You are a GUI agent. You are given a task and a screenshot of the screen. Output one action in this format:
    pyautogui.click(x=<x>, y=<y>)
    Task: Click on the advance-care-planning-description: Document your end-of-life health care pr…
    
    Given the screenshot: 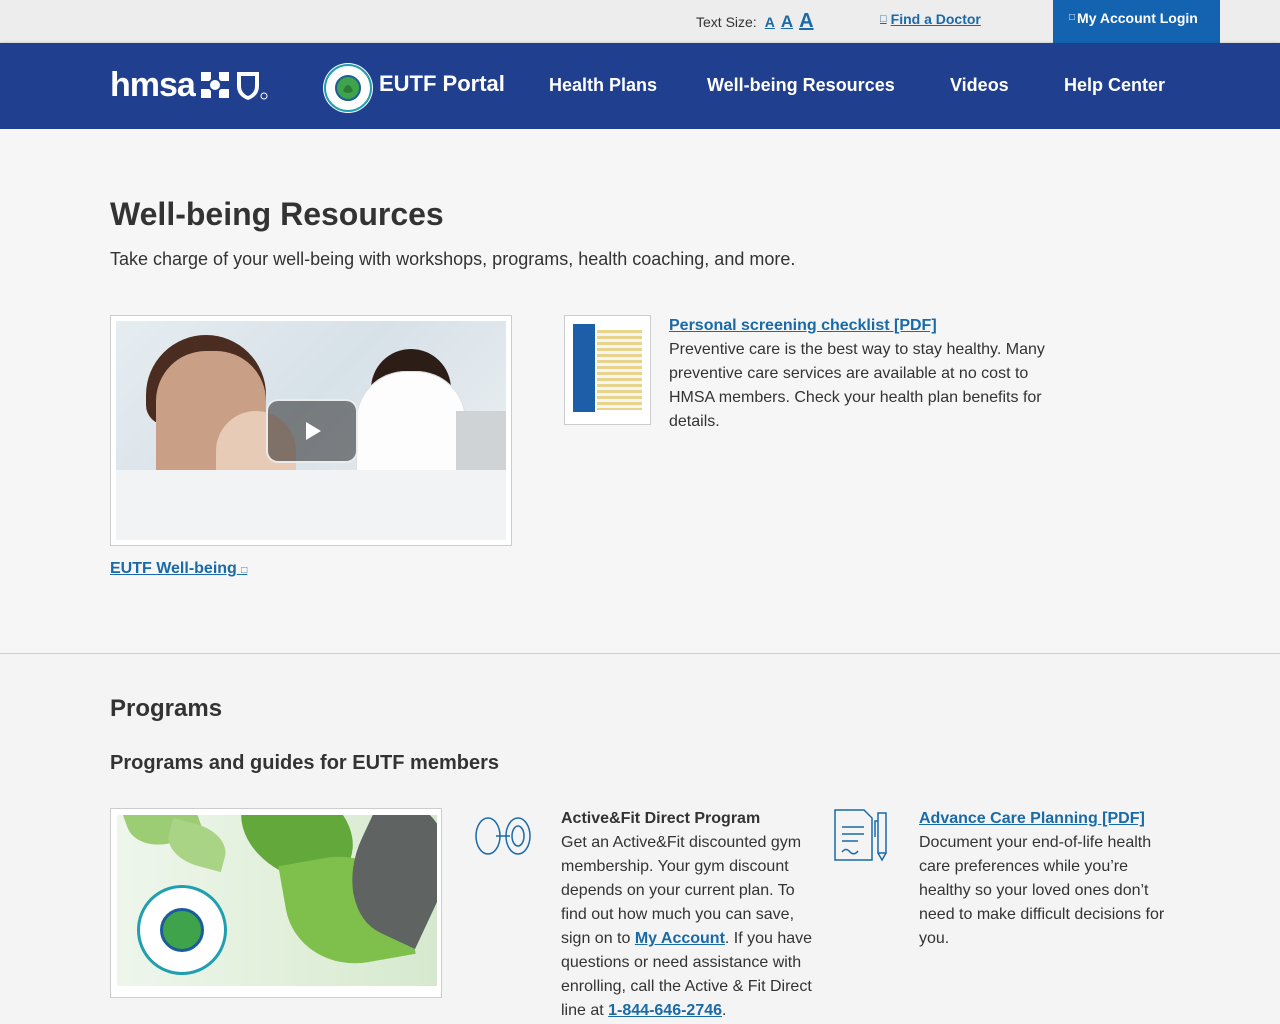 What is the action you would take?
    pyautogui.click(x=1042, y=890)
    